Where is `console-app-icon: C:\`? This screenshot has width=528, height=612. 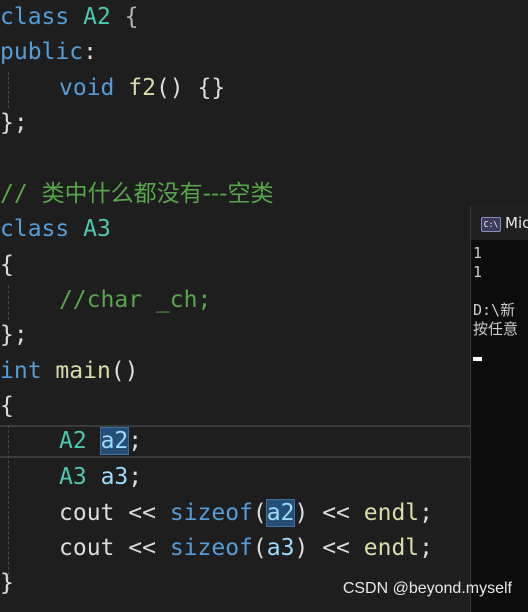
console-app-icon: C:\ is located at coordinates (491, 224).